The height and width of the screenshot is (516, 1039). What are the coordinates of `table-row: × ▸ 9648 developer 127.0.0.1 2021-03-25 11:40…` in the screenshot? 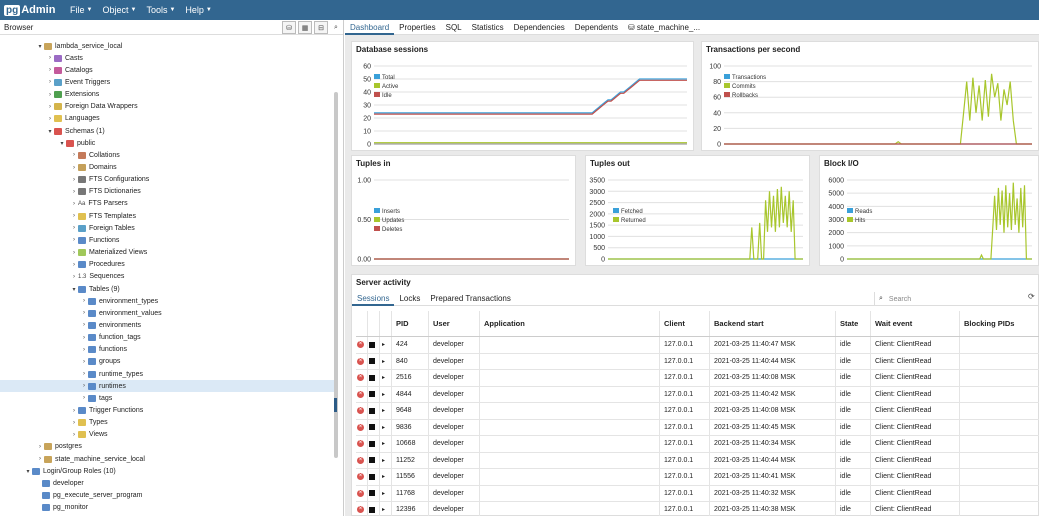 It's located at (697, 411).